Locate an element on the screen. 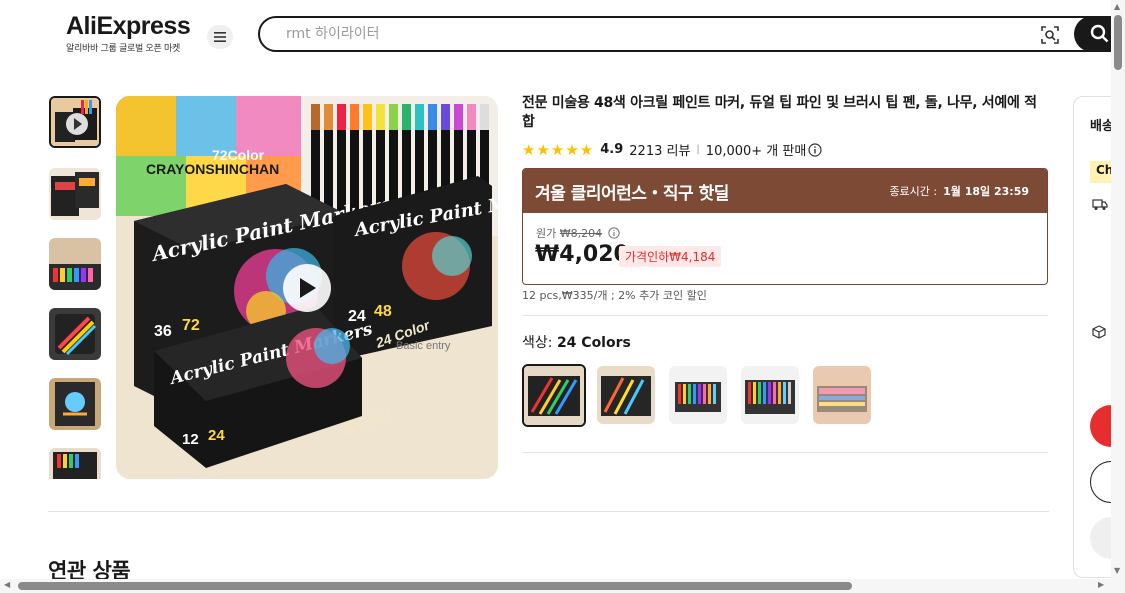 This screenshot has height=593, width=1125. box-count-48: 48 is located at coordinates (383, 311).